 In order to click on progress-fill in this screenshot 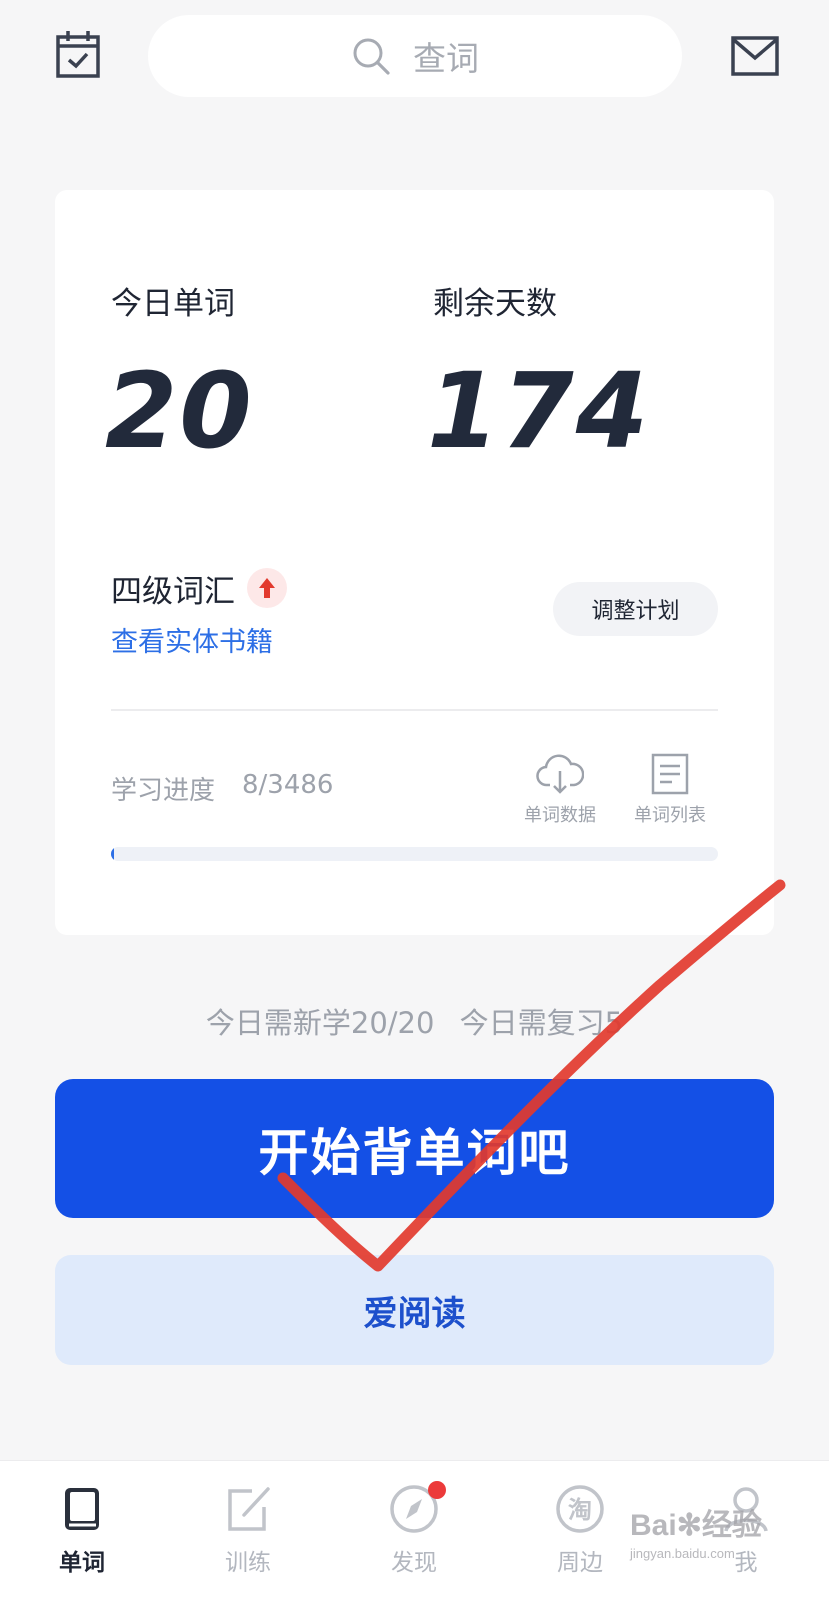, I will do `click(113, 854)`.